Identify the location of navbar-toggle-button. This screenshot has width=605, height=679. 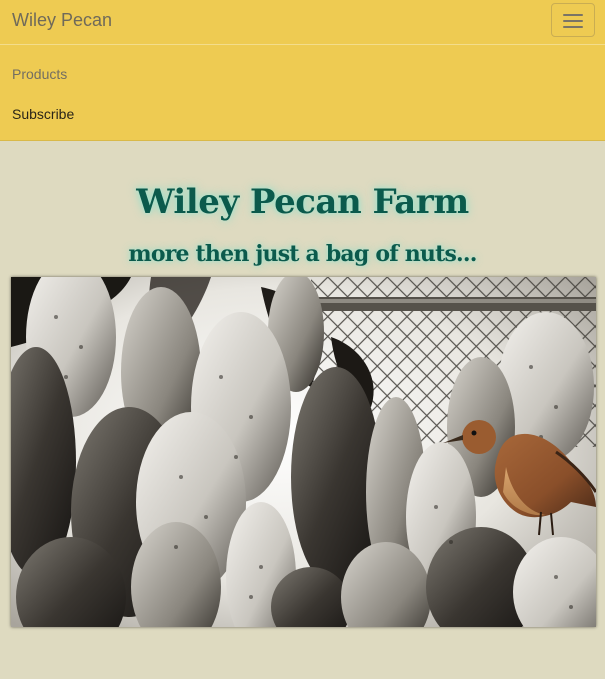
(573, 20).